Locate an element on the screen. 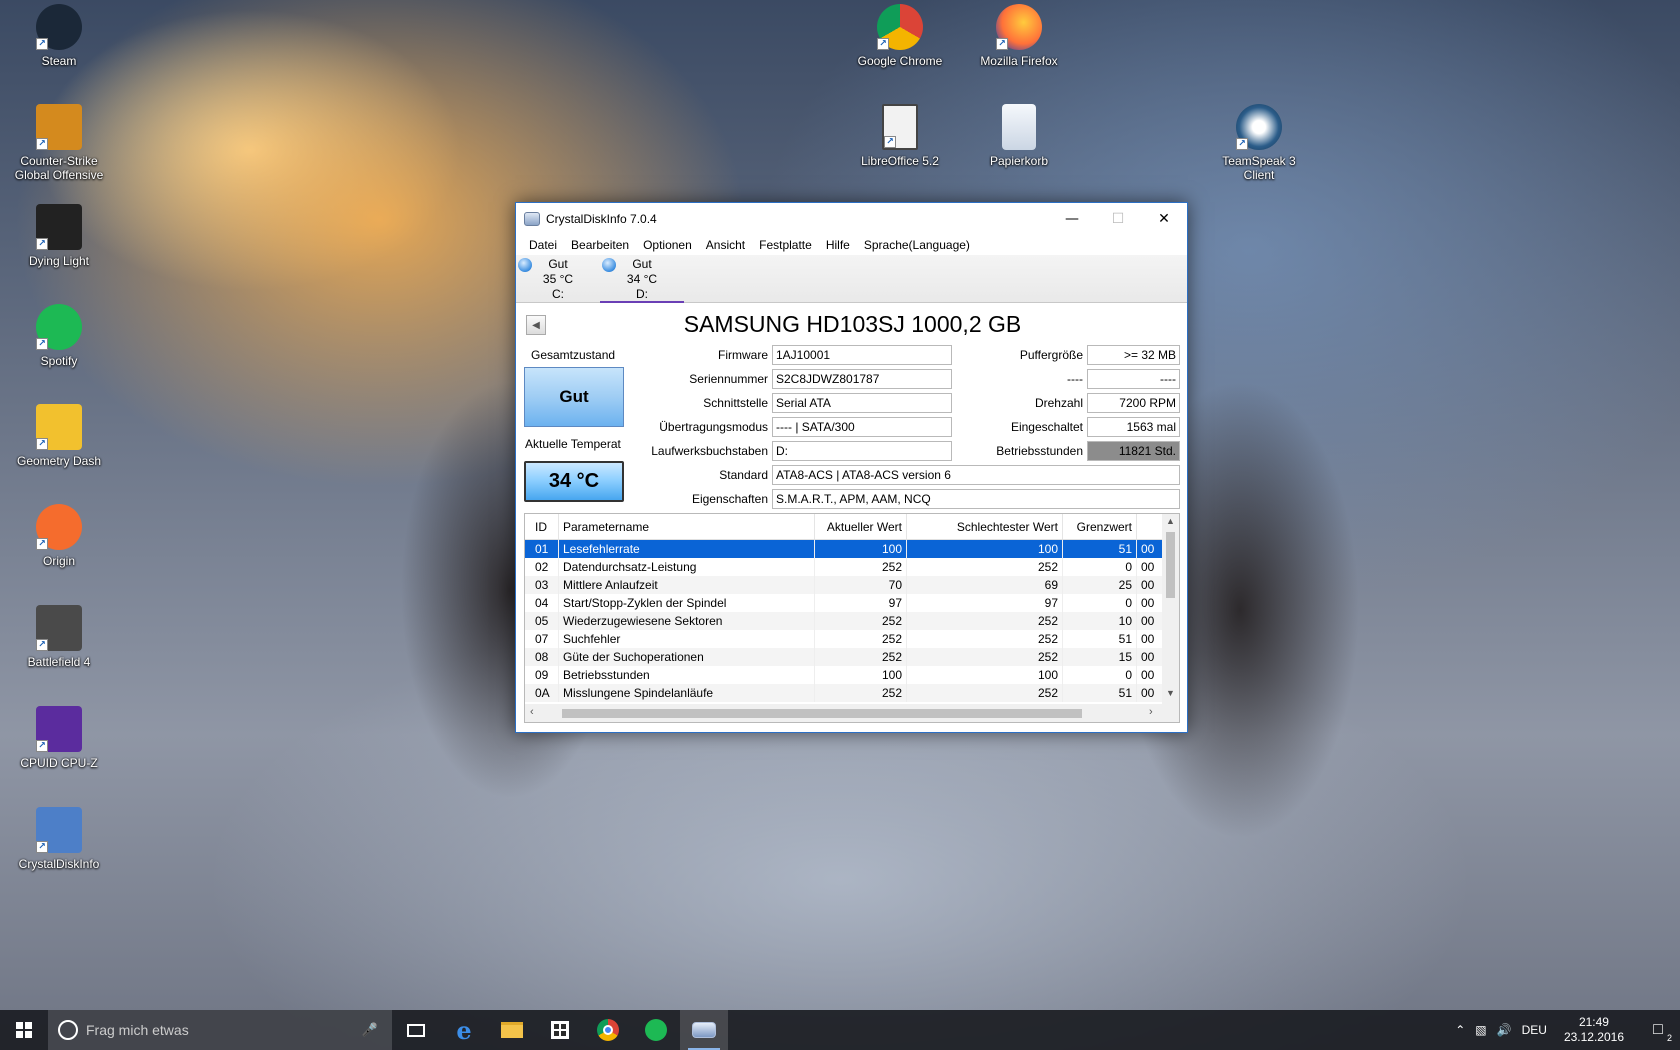 This screenshot has width=1680, height=1050. maximize-button: ☐ is located at coordinates (1118, 219).